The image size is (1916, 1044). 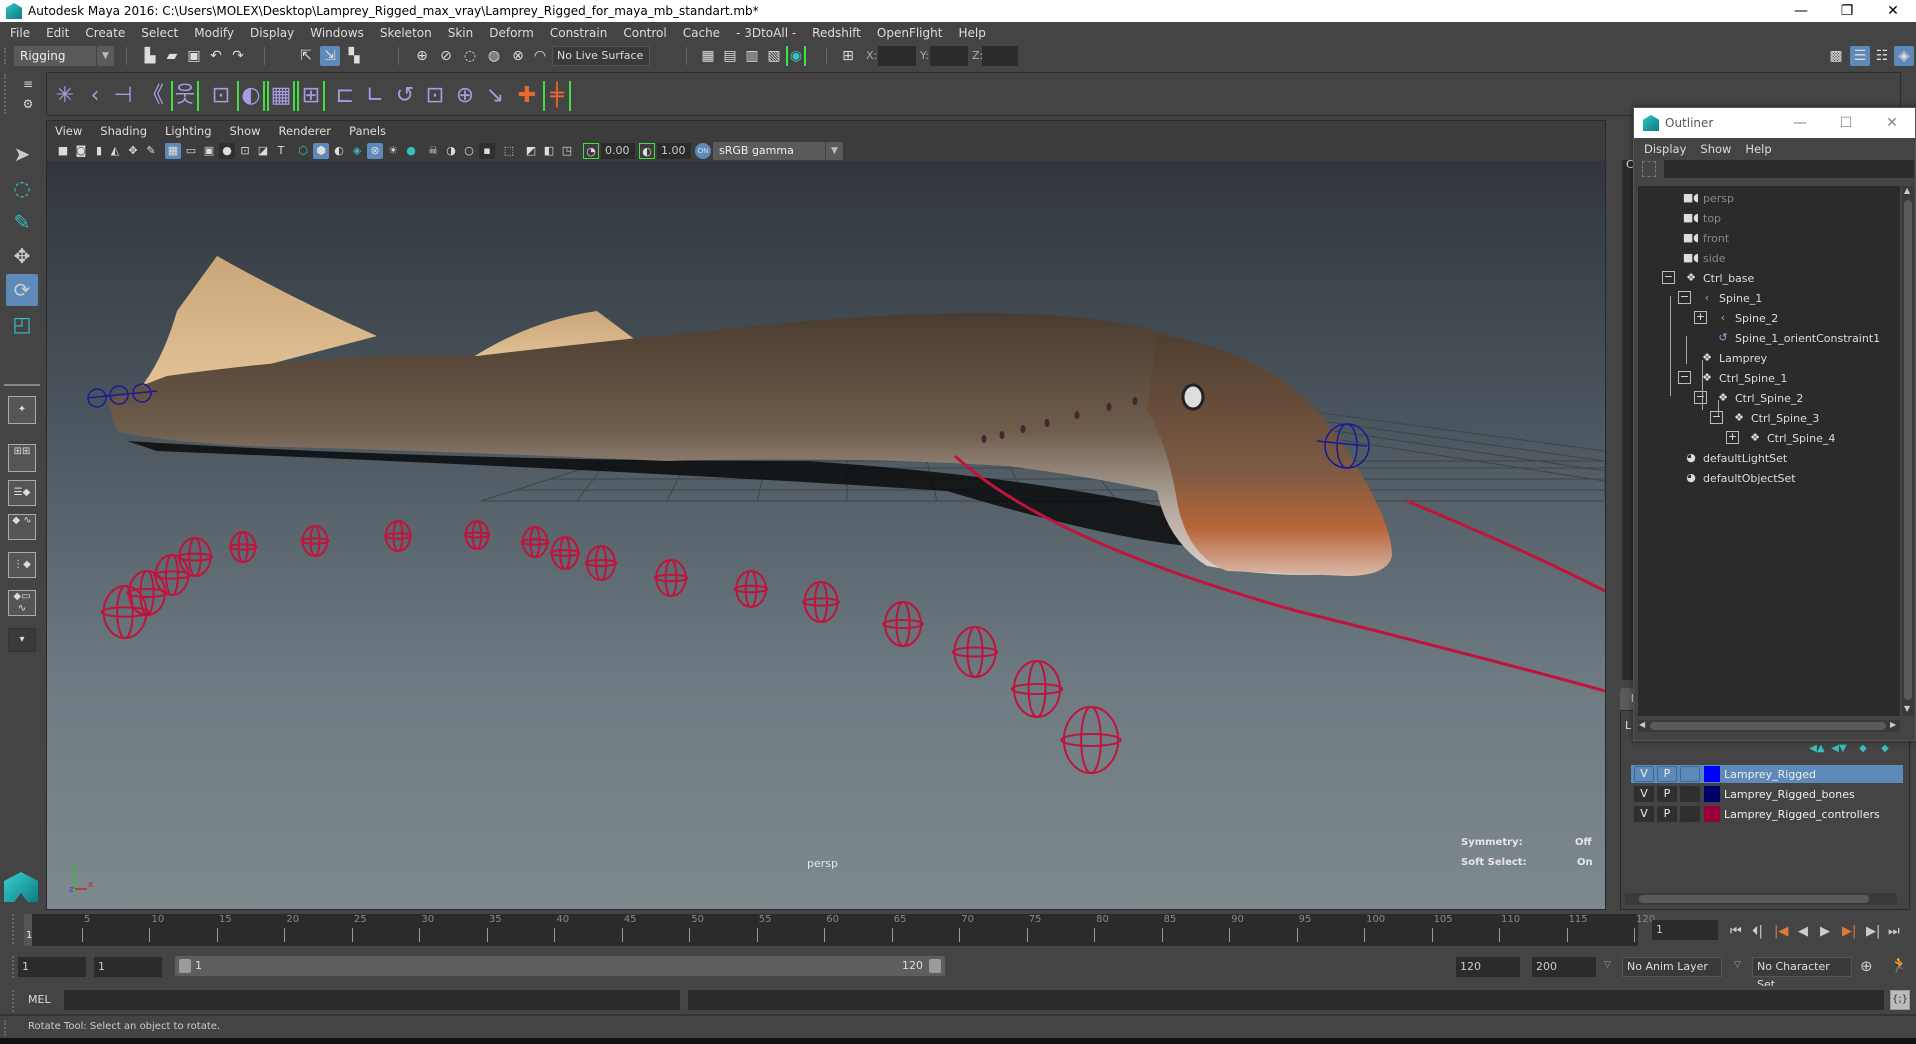 I want to click on outliner-node-spine-2: ‹ Spine_2, so click(x=1746, y=318).